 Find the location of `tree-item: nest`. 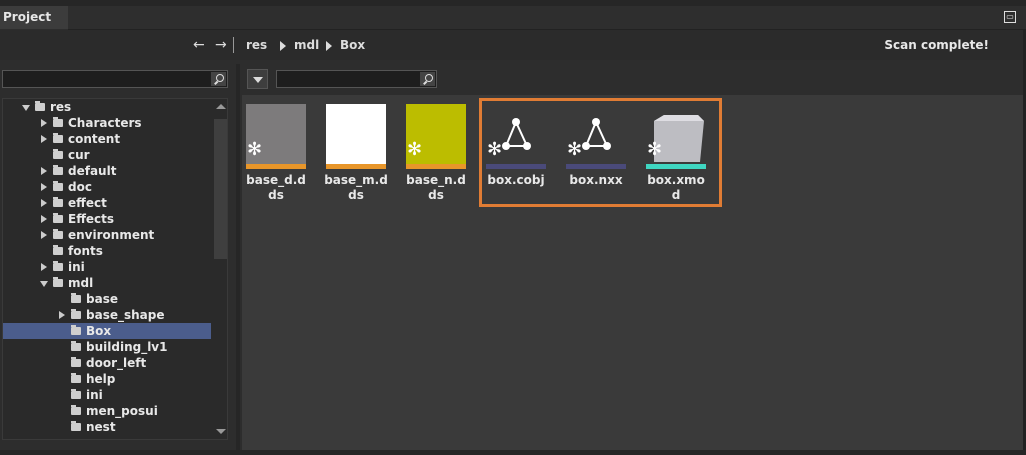

tree-item: nest is located at coordinates (107, 427).